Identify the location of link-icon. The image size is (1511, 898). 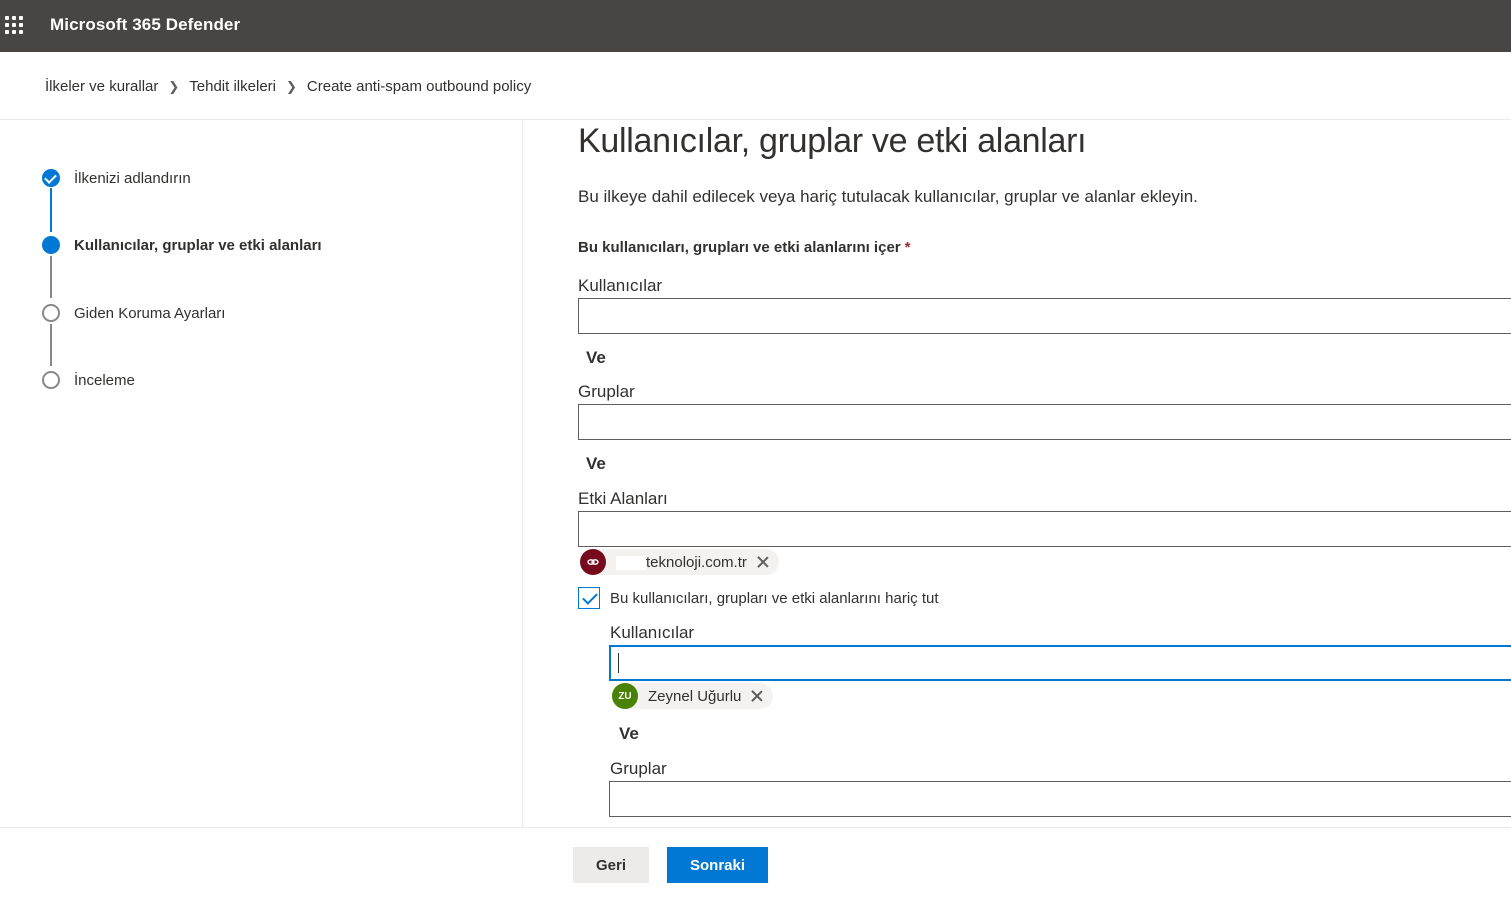
(593, 562).